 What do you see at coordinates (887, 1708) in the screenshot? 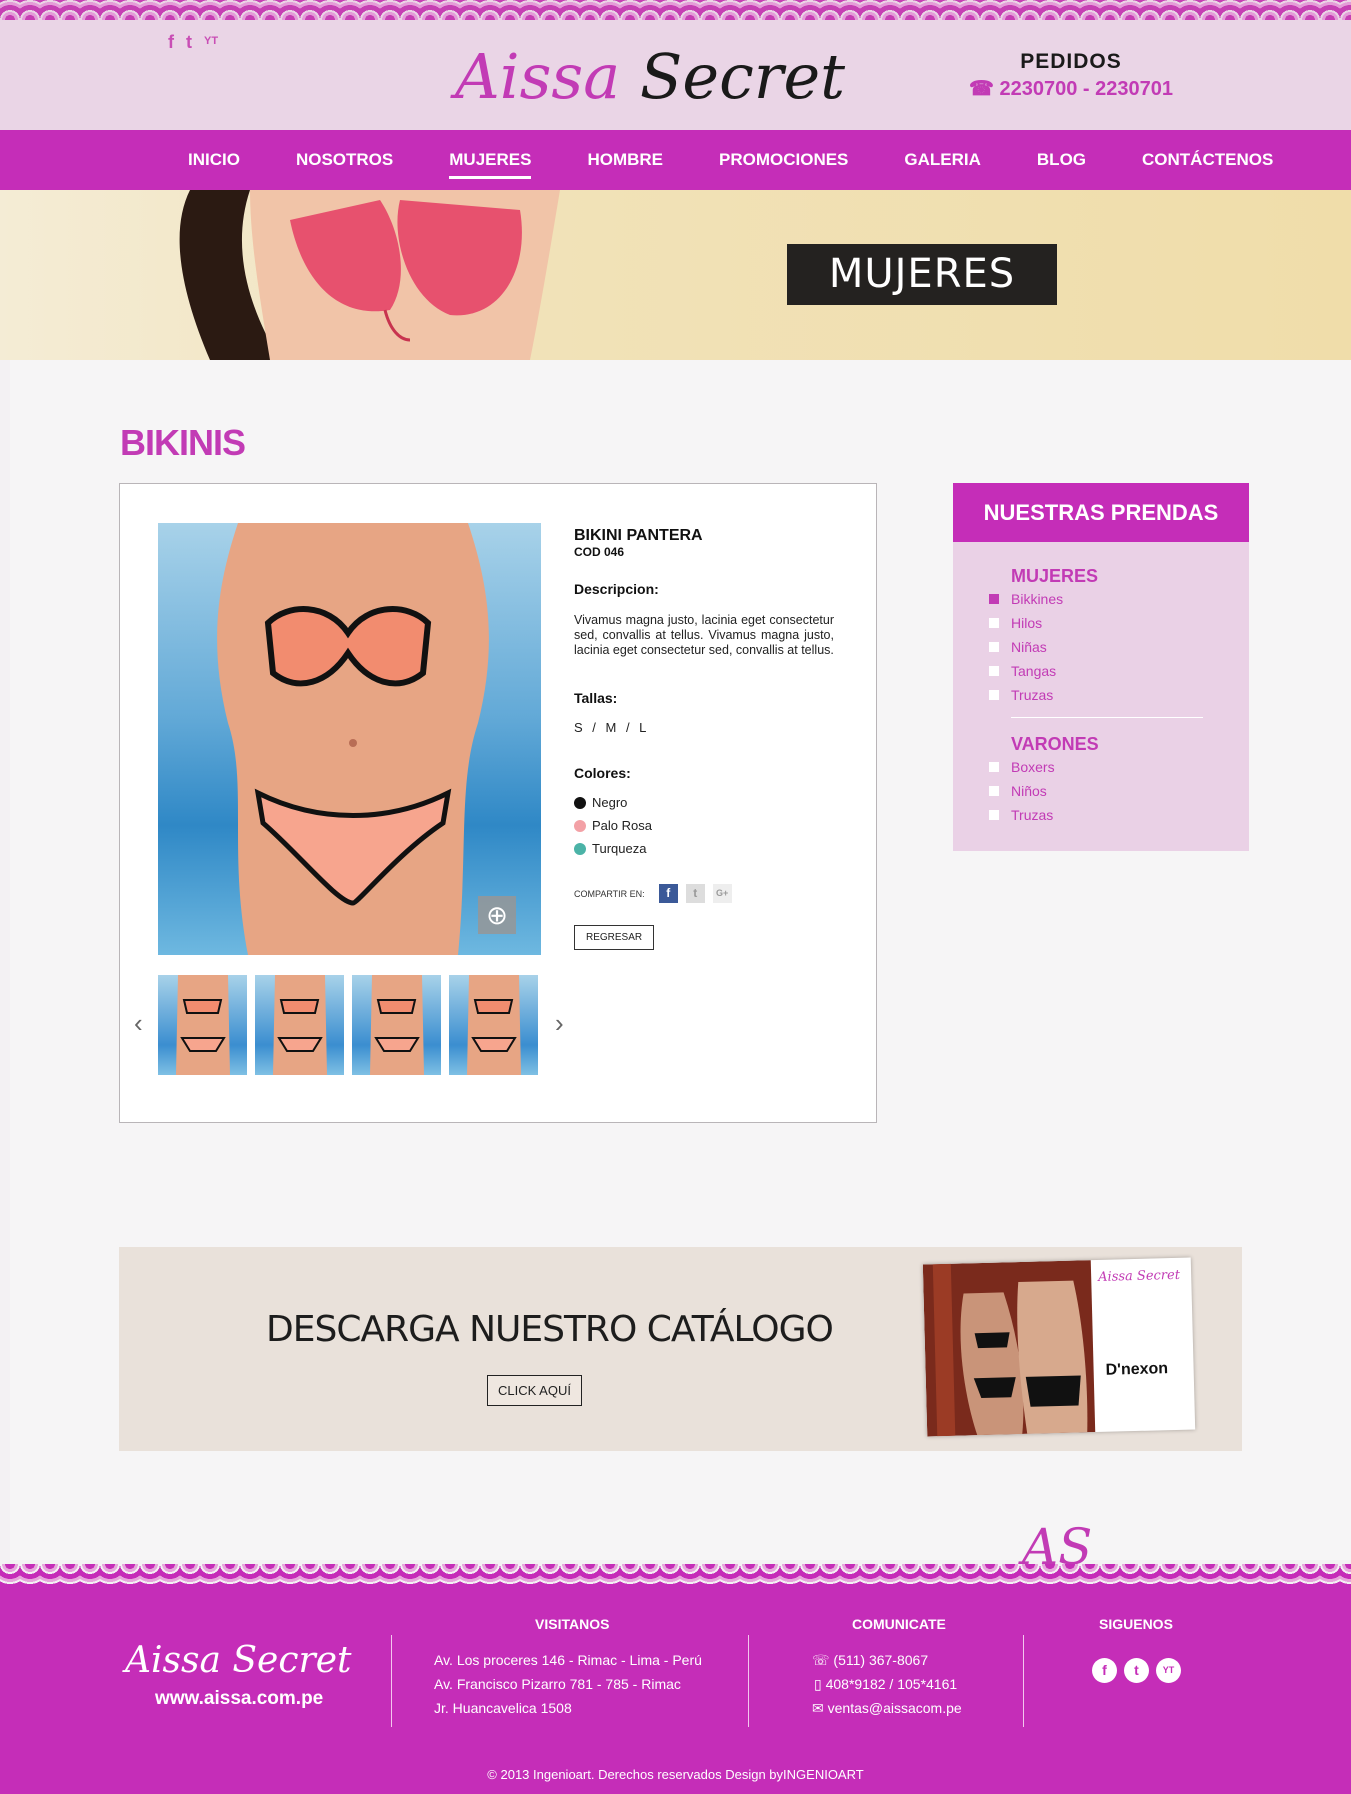
I see `footer-email: ✉ ventas@aissacom.pe` at bounding box center [887, 1708].